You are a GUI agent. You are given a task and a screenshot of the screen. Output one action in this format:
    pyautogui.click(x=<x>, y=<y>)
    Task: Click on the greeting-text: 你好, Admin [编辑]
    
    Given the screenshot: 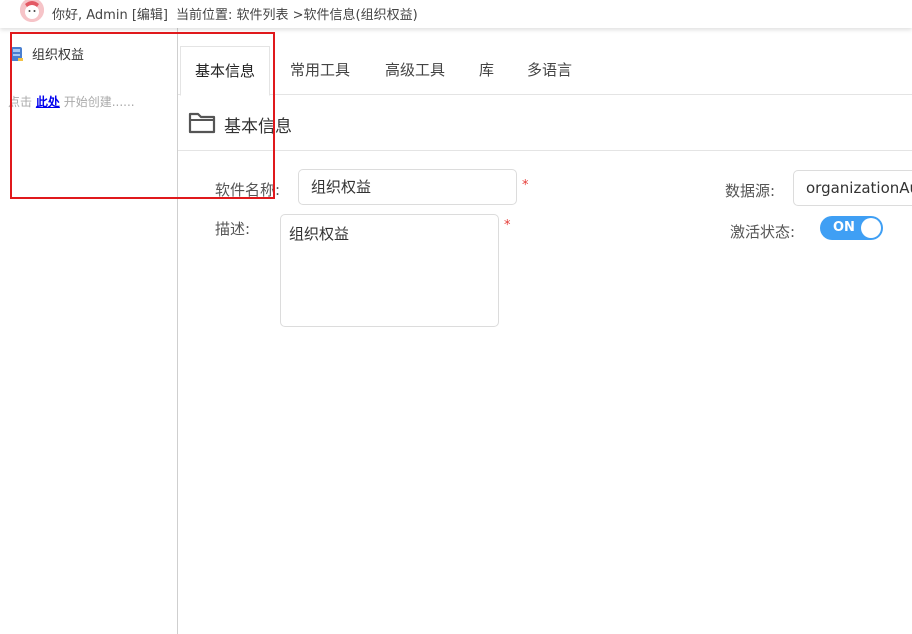 What is the action you would take?
    pyautogui.click(x=110, y=13)
    